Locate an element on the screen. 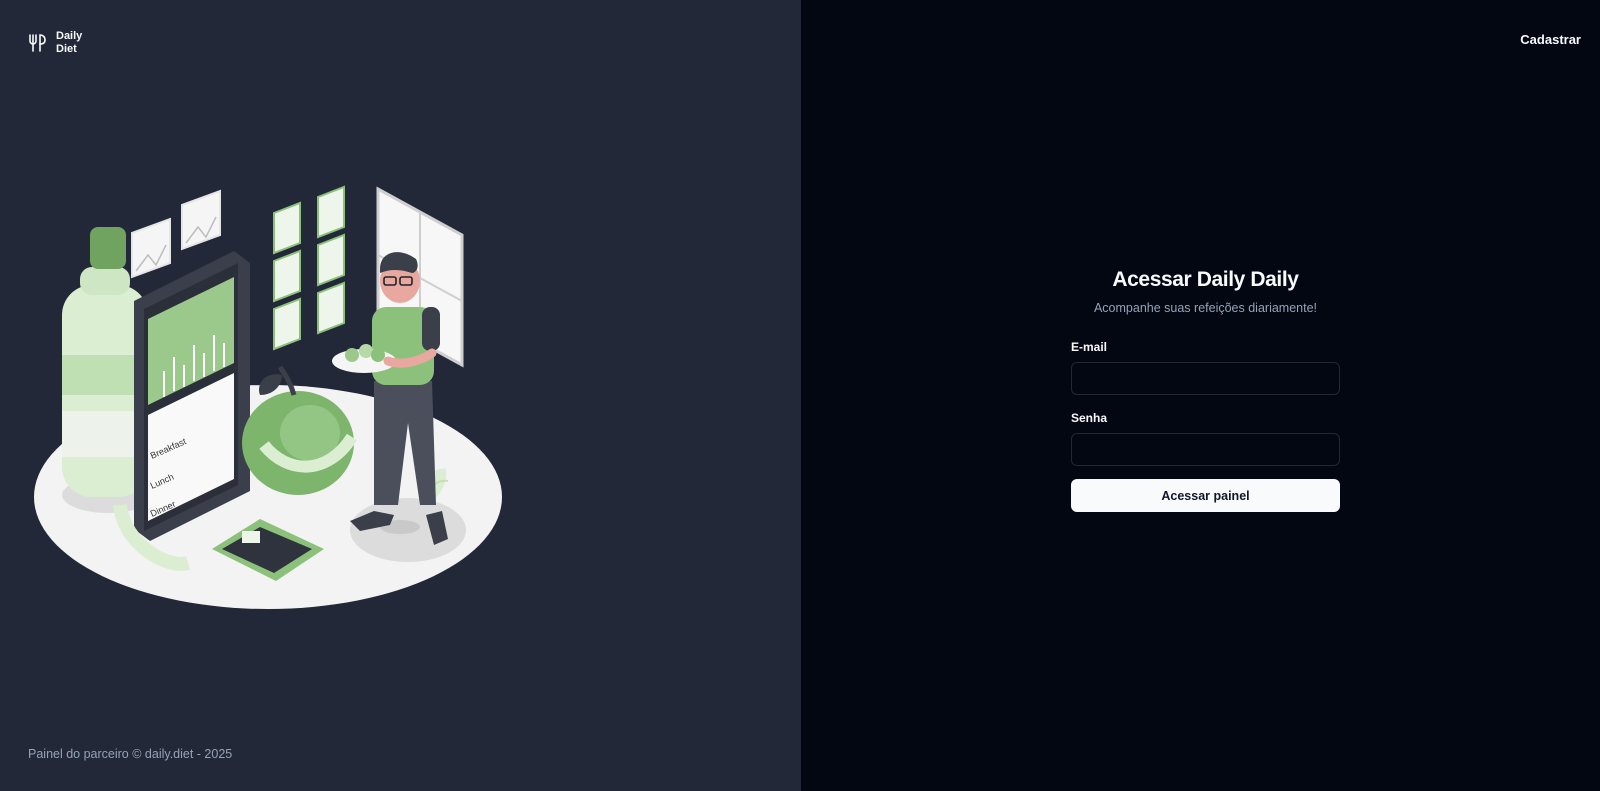 The width and height of the screenshot is (1600, 791). email-field is located at coordinates (1205, 378).